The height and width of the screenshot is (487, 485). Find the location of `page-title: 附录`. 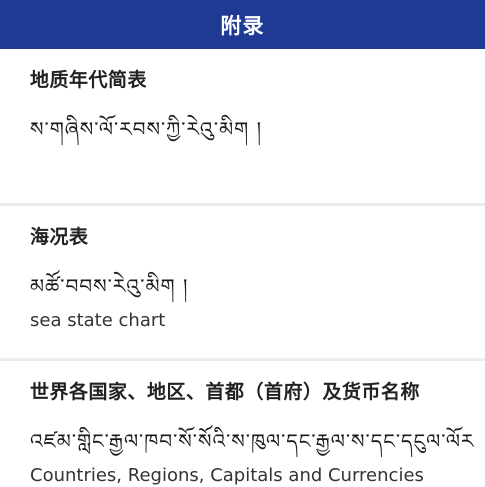

page-title: 附录 is located at coordinates (242, 25).